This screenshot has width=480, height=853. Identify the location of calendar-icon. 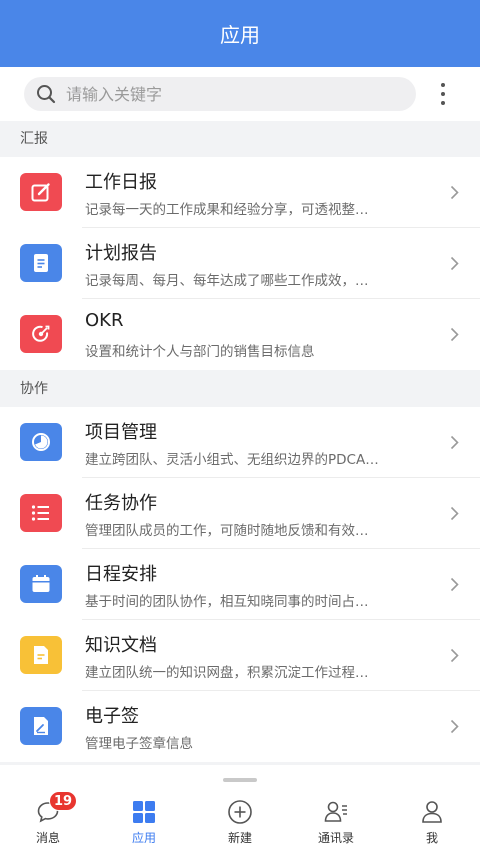
(41, 584).